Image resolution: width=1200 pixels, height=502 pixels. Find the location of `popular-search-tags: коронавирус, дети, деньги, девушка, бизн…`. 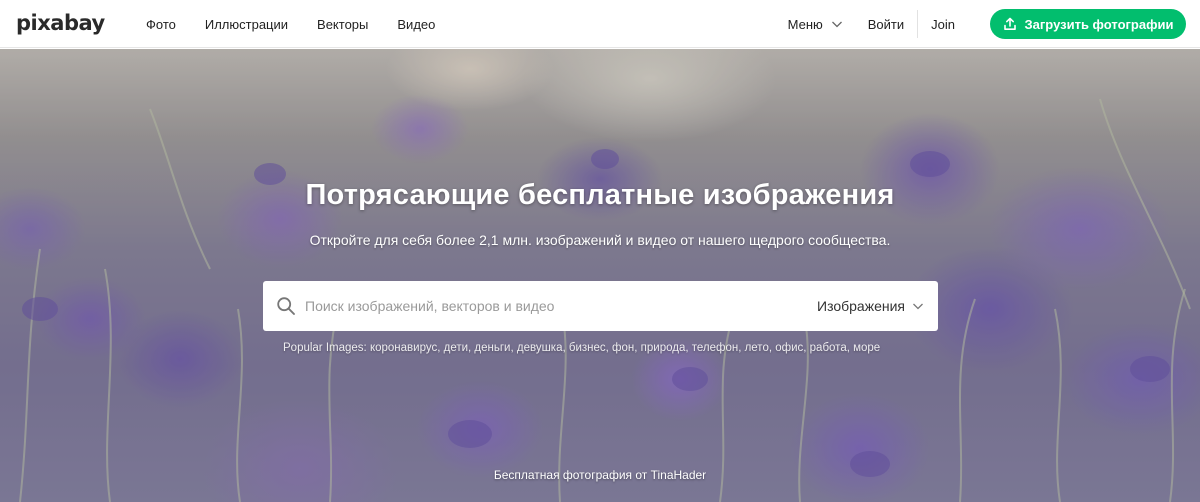

popular-search-tags: коронавирус, дети, деньги, девушка, бизн… is located at coordinates (625, 348).